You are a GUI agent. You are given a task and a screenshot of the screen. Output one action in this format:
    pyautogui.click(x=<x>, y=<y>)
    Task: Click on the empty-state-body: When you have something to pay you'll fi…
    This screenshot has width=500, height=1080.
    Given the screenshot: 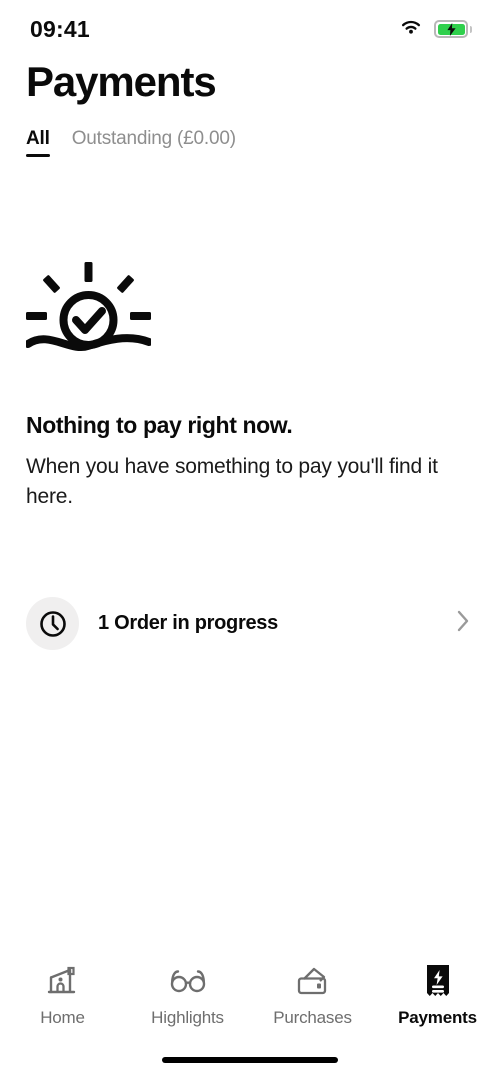 What is the action you would take?
    pyautogui.click(x=232, y=482)
    